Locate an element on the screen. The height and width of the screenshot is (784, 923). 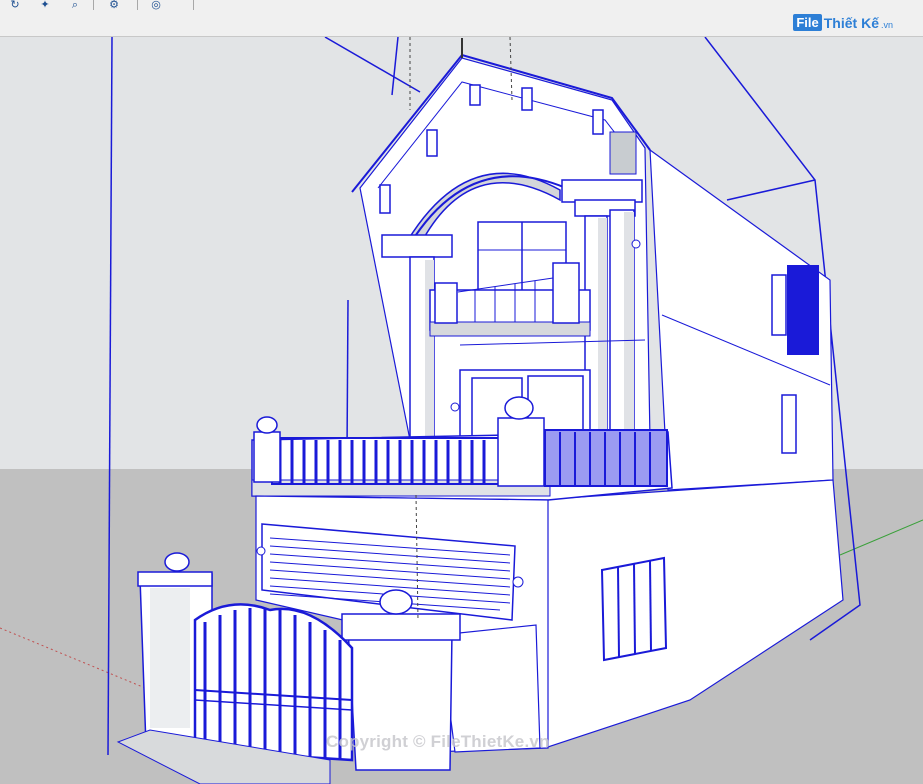
side-window-ground is located at coordinates (634, 609).